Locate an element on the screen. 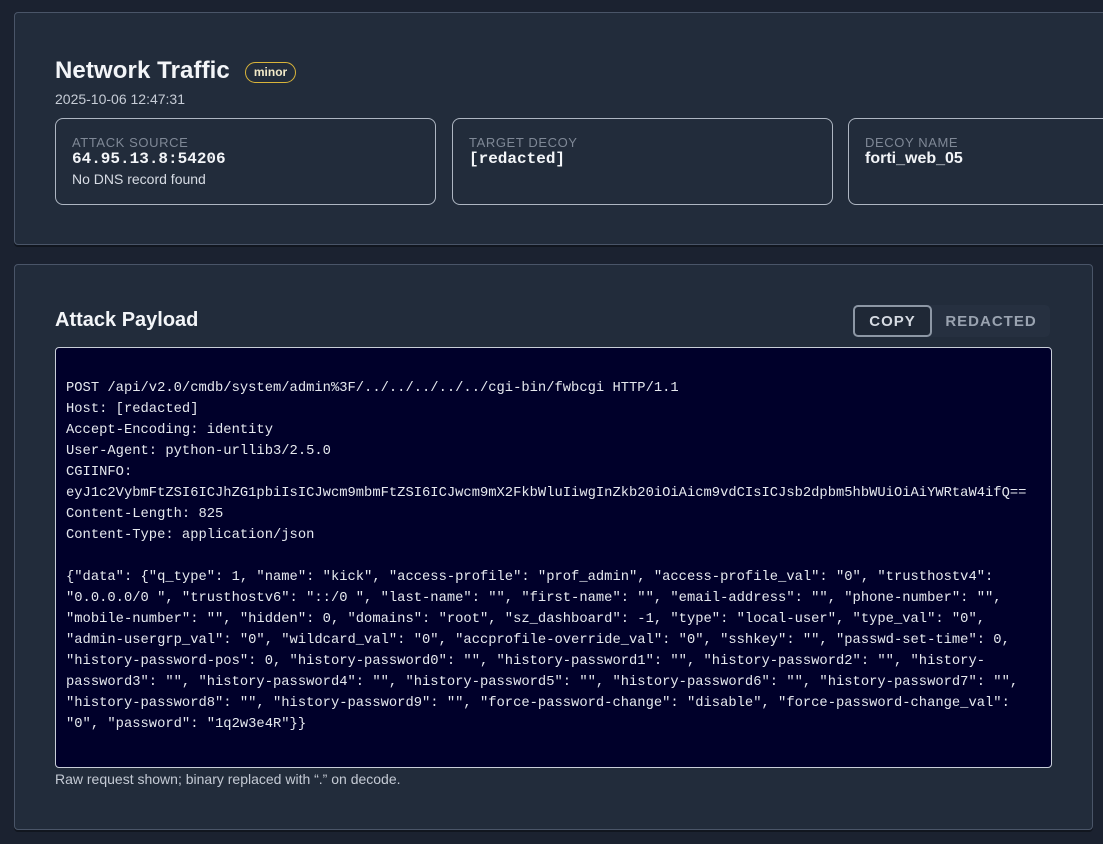 This screenshot has width=1103, height=844. target-decoy-card: TARGET DECOY [redacted] is located at coordinates (642, 161).